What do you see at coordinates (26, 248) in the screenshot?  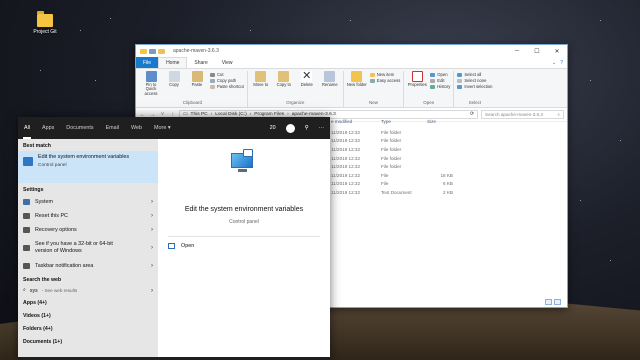 I see `info-icon` at bounding box center [26, 248].